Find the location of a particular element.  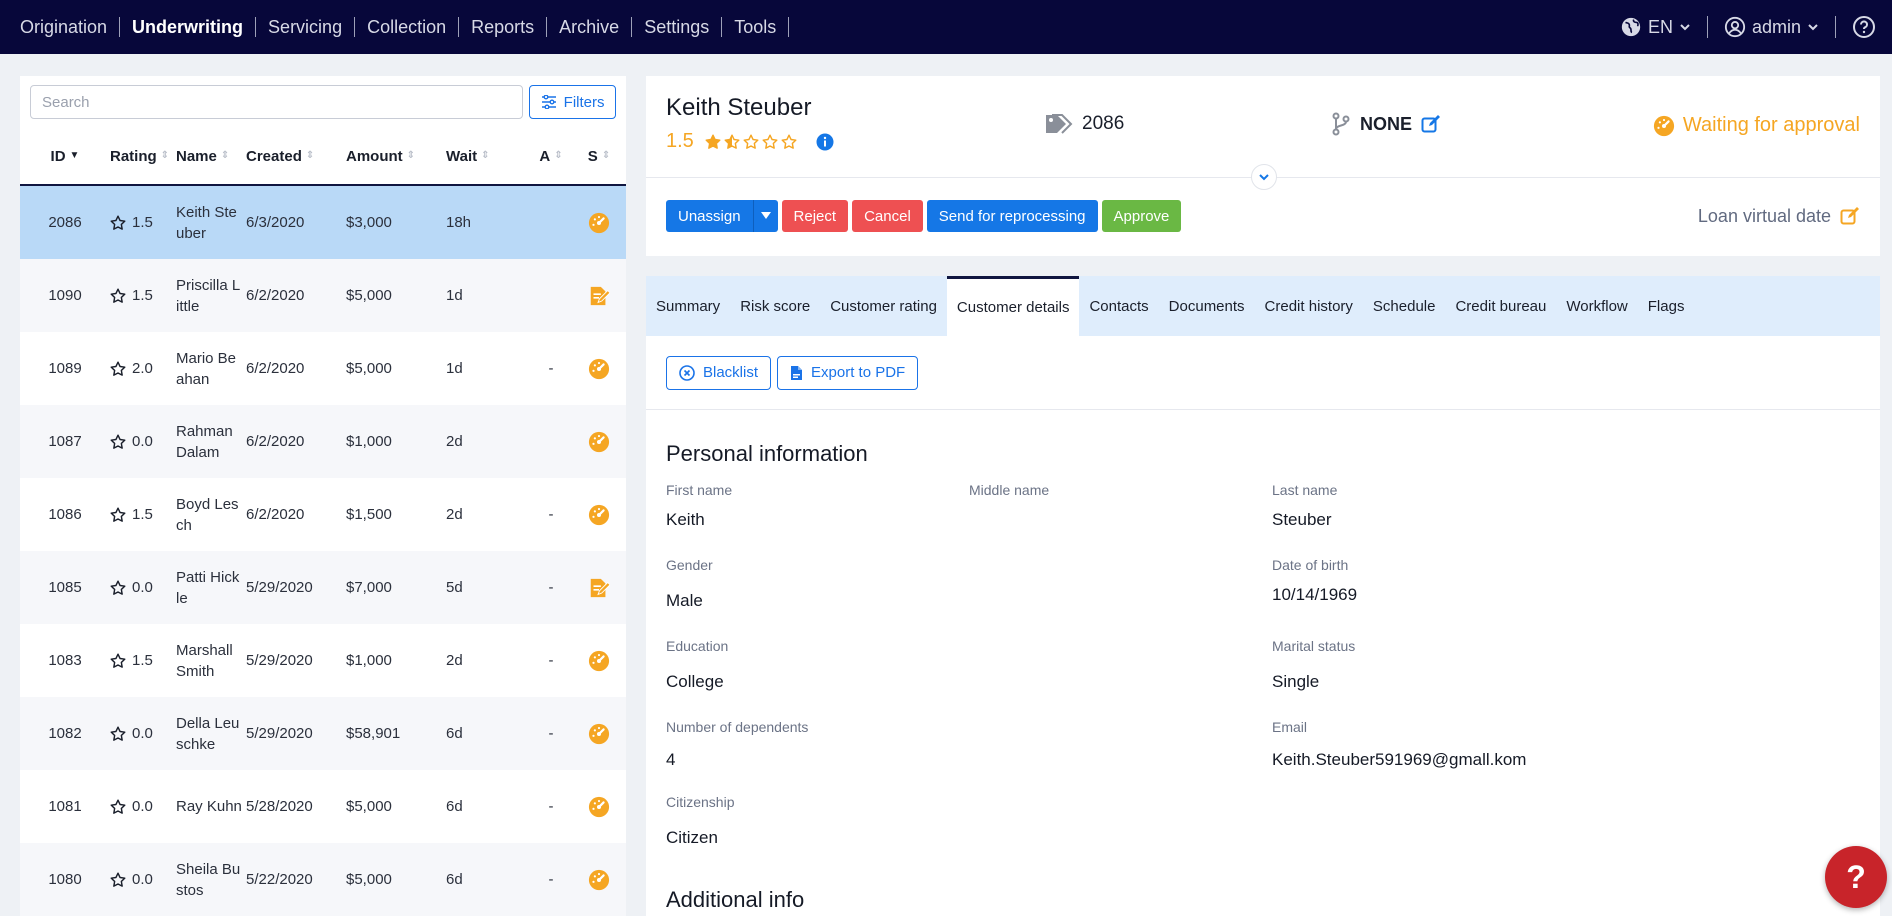

tab-risk-score: Risk score is located at coordinates (775, 306).